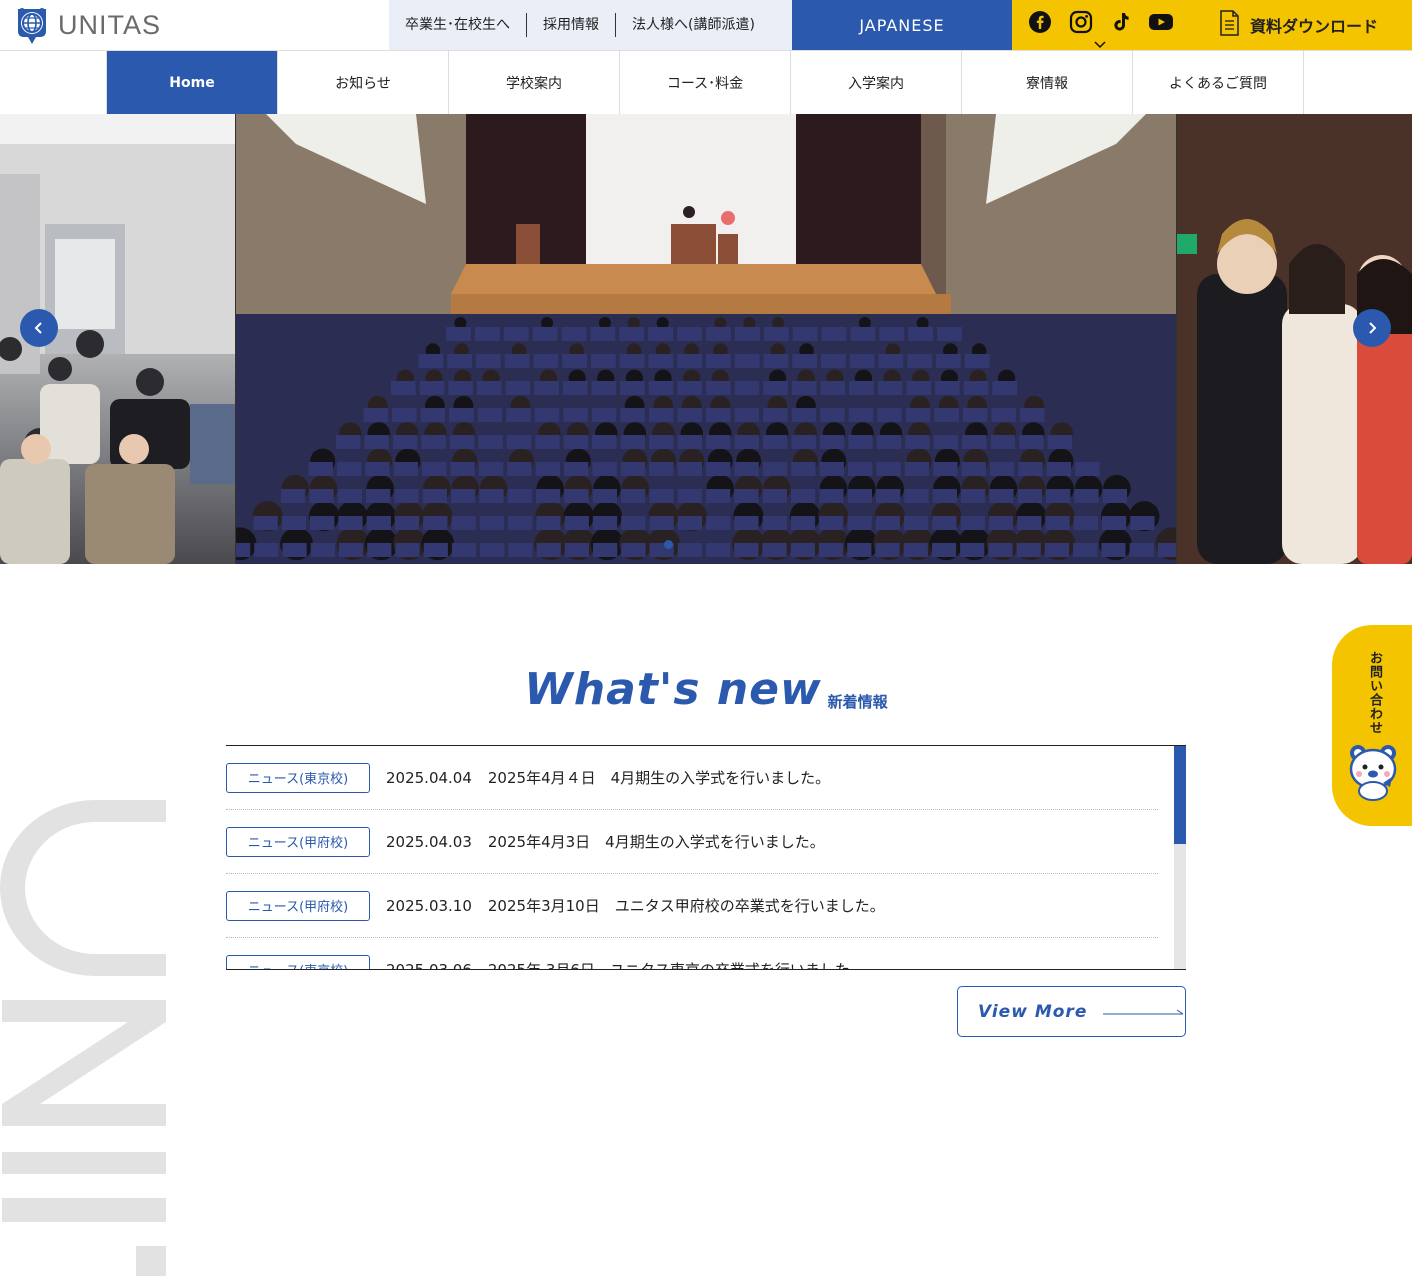 The height and width of the screenshot is (1276, 1412). I want to click on facebook-icon, so click(1041, 23).